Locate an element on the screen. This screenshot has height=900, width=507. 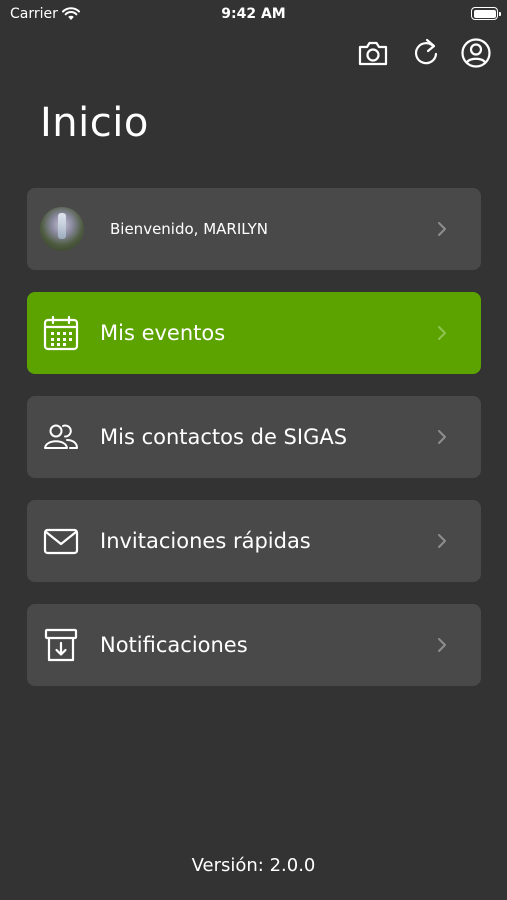
menu-item-label: Notificaciones is located at coordinates (174, 645).